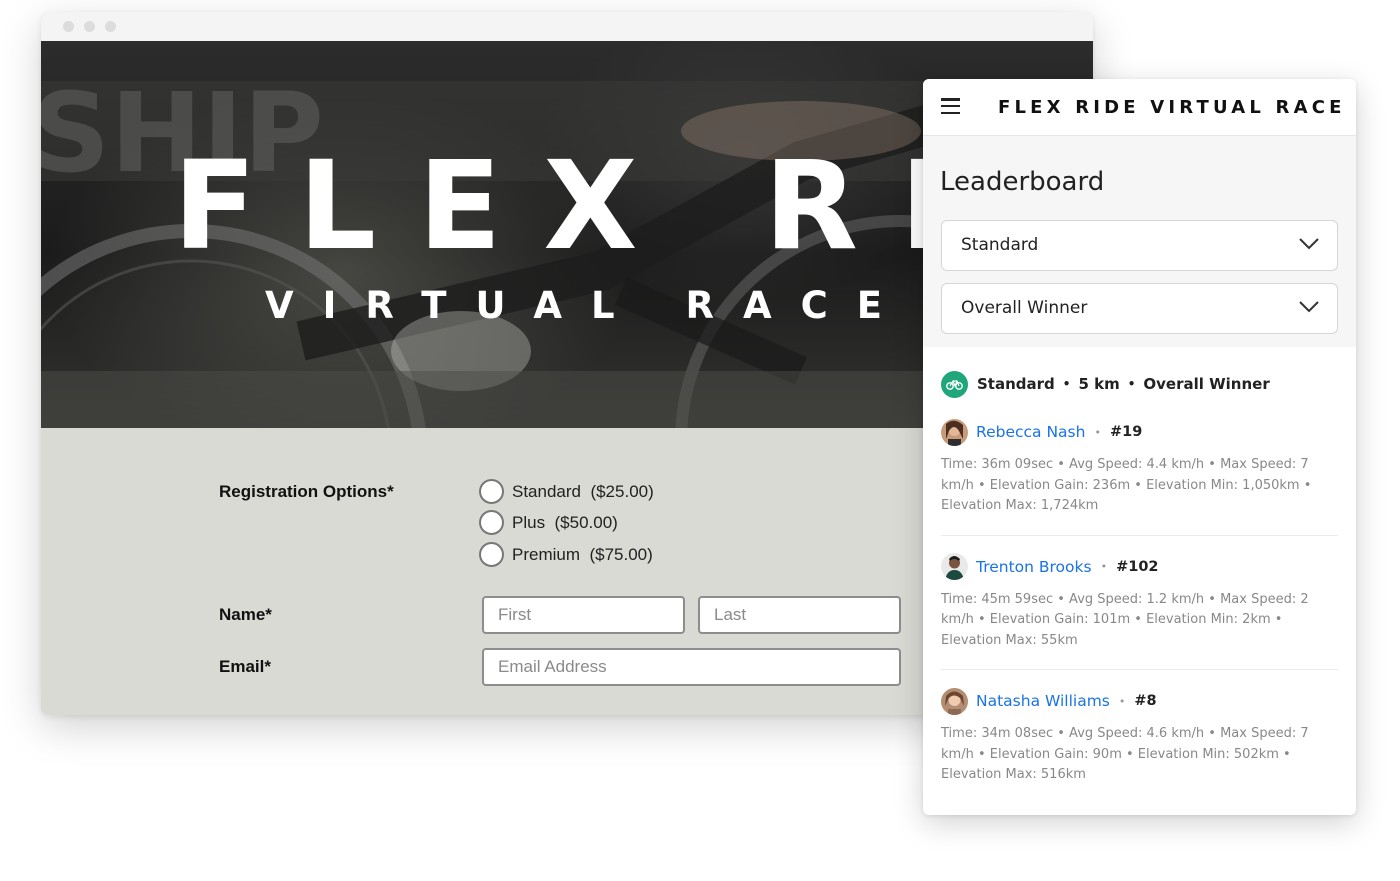 The width and height of the screenshot is (1400, 881). Describe the element at coordinates (68, 26) in the screenshot. I see `window-close-dot` at that location.